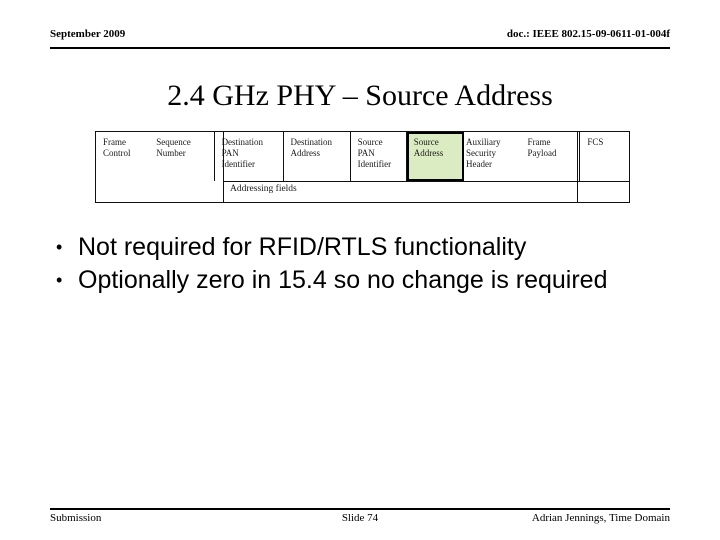 Image resolution: width=720 pixels, height=540 pixels. I want to click on frame-field-auxiliary-security-header: Auxiliary Security Header, so click(490, 156).